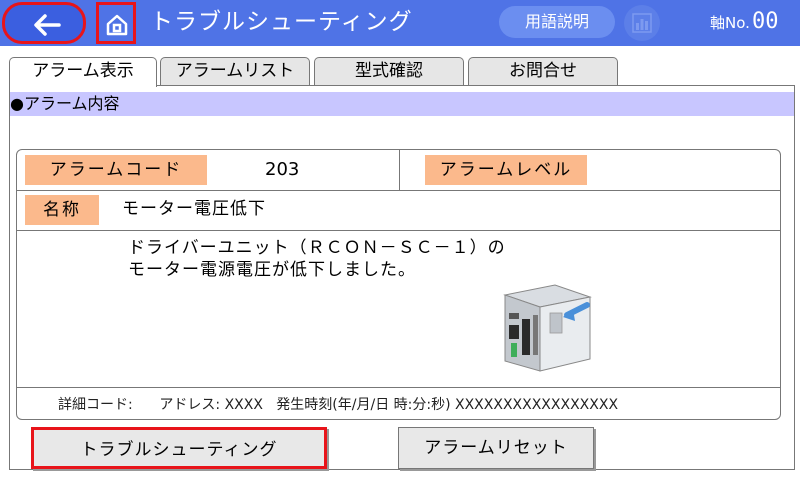  Describe the element at coordinates (557, 22) in the screenshot. I see `glossary-button: 用語説明` at that location.